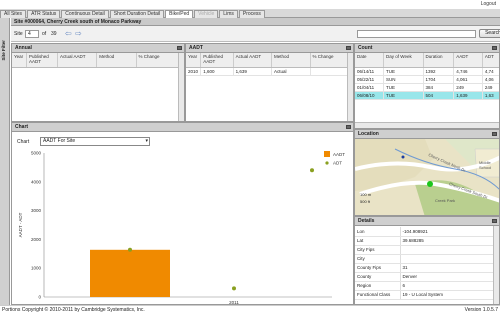 The height and width of the screenshot is (314, 500). I want to click on detail-value: 6, so click(447, 286).